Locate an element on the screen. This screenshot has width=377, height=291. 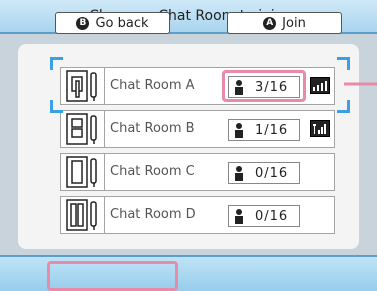
a-button-icon: A is located at coordinates (270, 23).